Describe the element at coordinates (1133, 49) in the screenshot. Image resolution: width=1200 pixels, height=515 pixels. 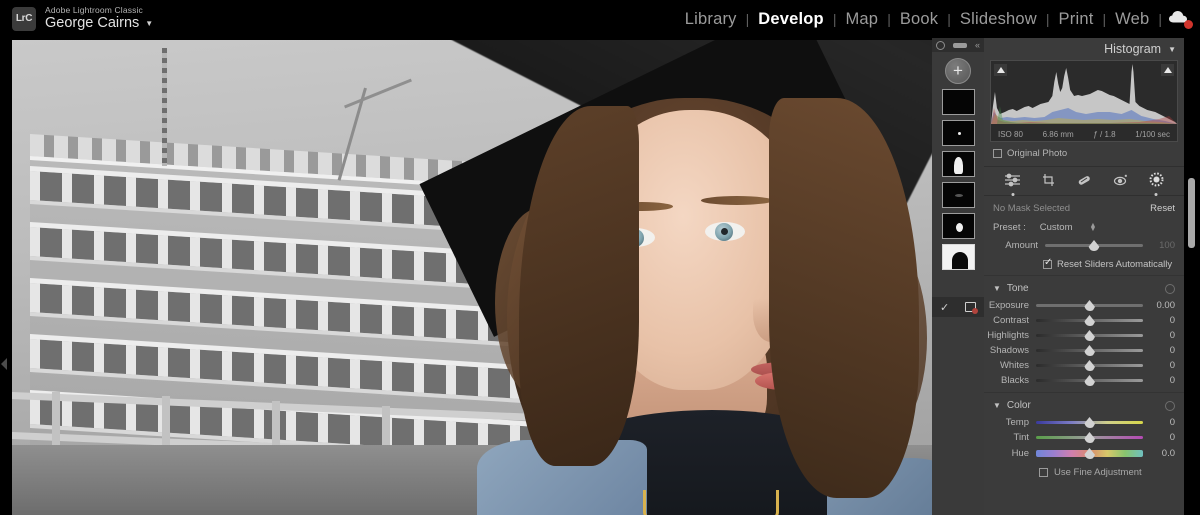
I see `histogram-title: Histogram` at that location.